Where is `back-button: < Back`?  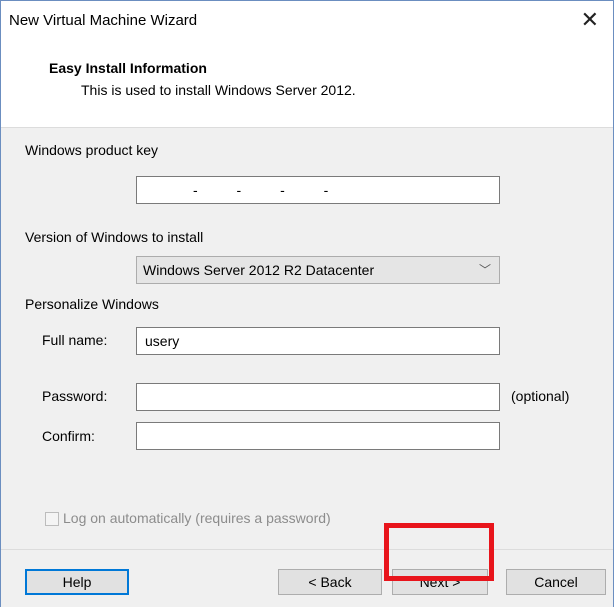 back-button: < Back is located at coordinates (330, 582).